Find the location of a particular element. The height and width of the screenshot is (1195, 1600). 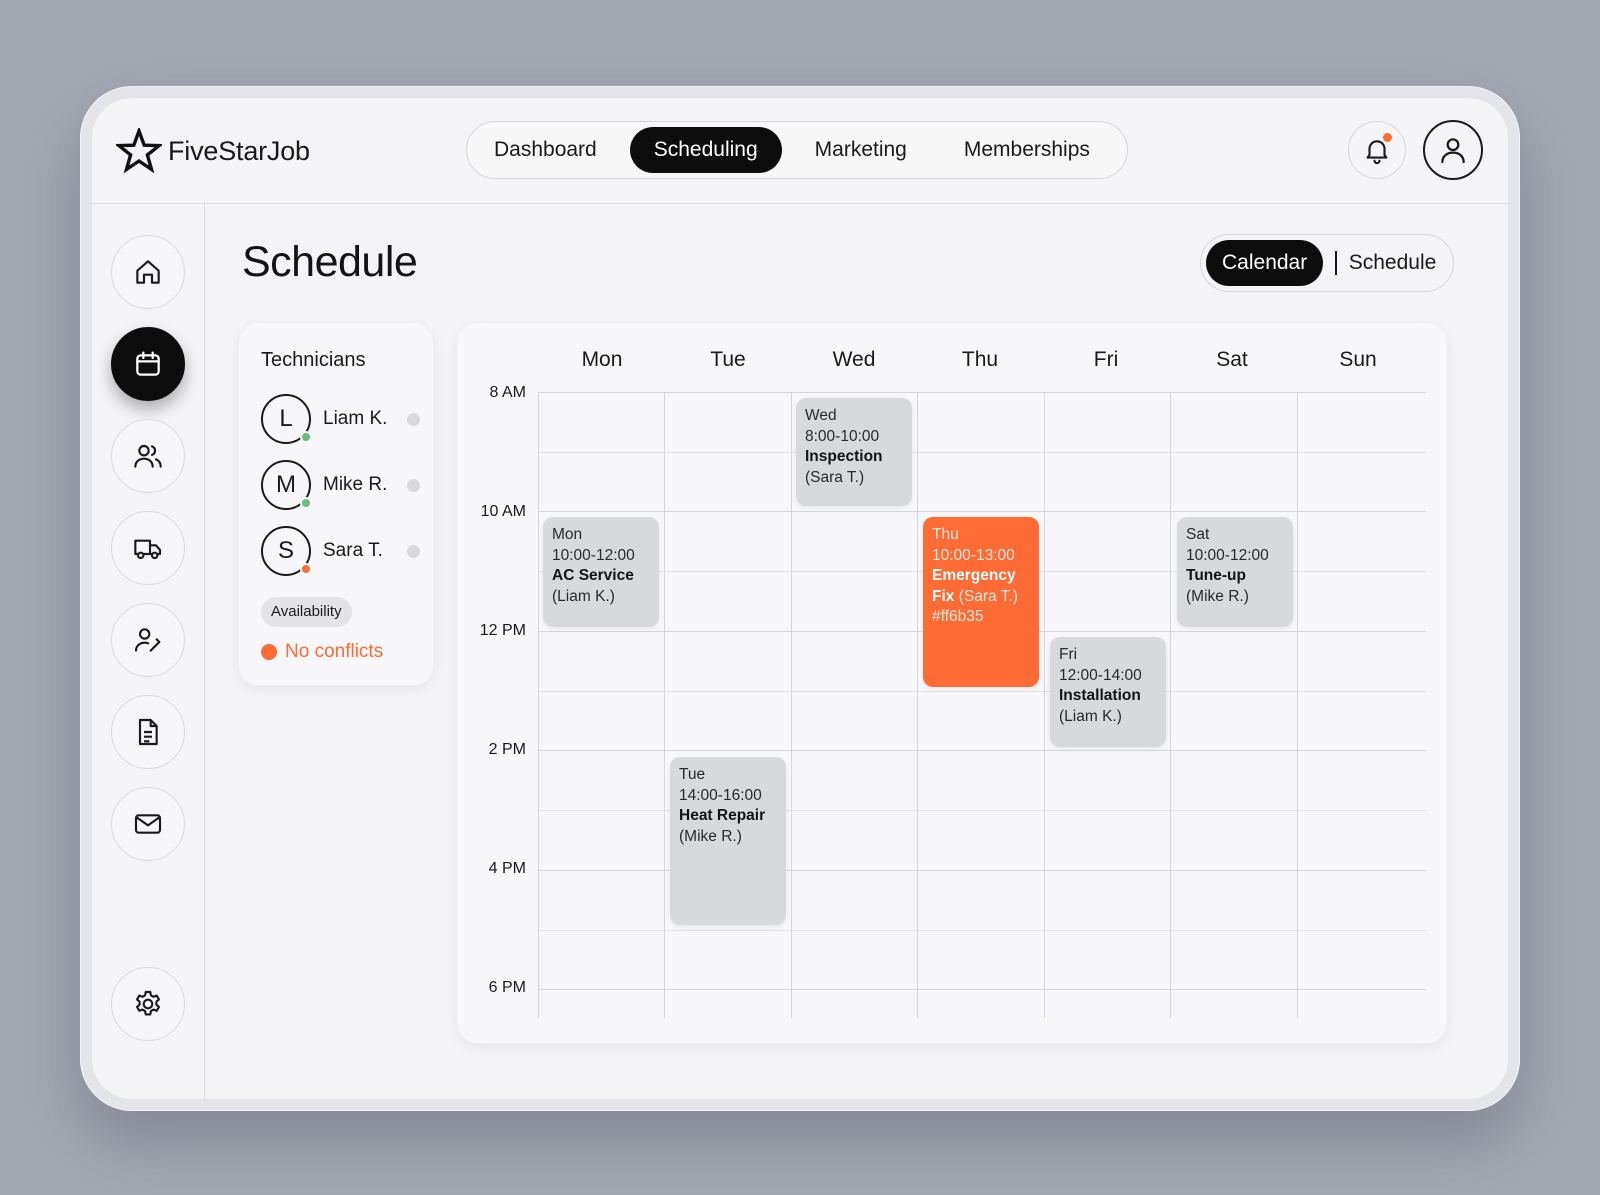

time-label-2pm: 2 PM is located at coordinates (507, 749).